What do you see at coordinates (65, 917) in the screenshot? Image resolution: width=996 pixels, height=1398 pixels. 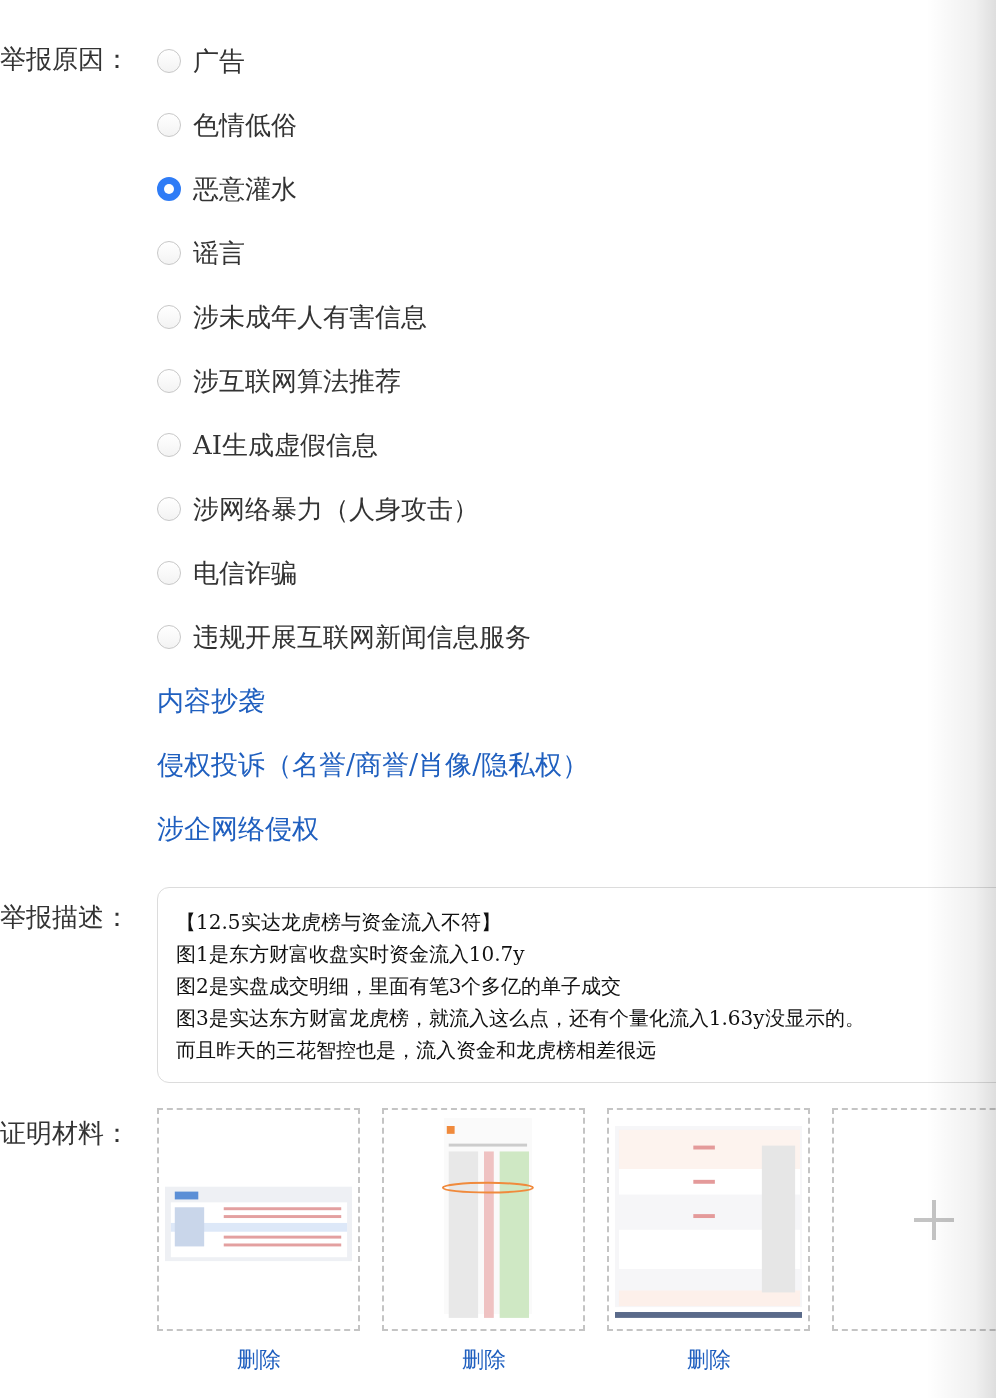 I see `field-label: 举报描述：` at bounding box center [65, 917].